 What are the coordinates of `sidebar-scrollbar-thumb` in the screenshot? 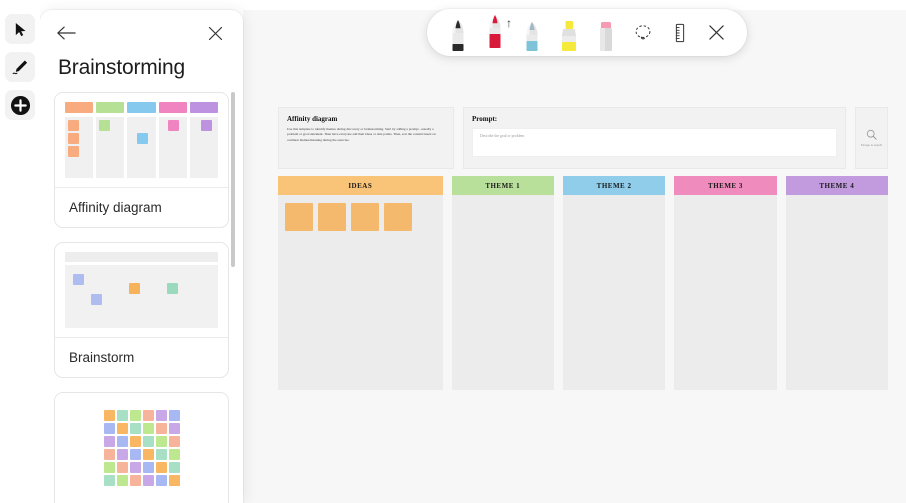 It's located at (233, 179).